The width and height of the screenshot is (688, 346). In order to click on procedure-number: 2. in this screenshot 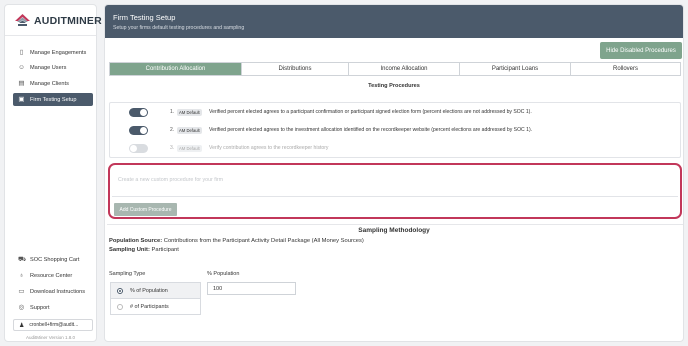, I will do `click(172, 130)`.